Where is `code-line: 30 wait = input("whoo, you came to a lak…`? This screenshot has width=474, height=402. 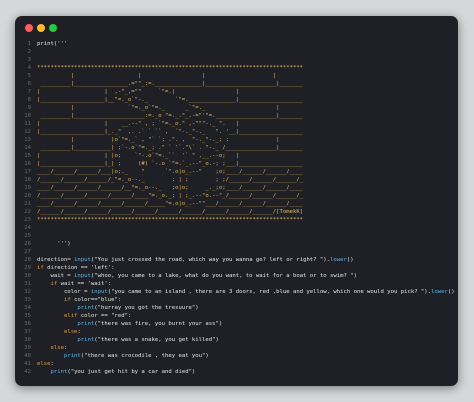 code-line: 30 wait = input("whoo, you came to a lak… is located at coordinates (236, 276).